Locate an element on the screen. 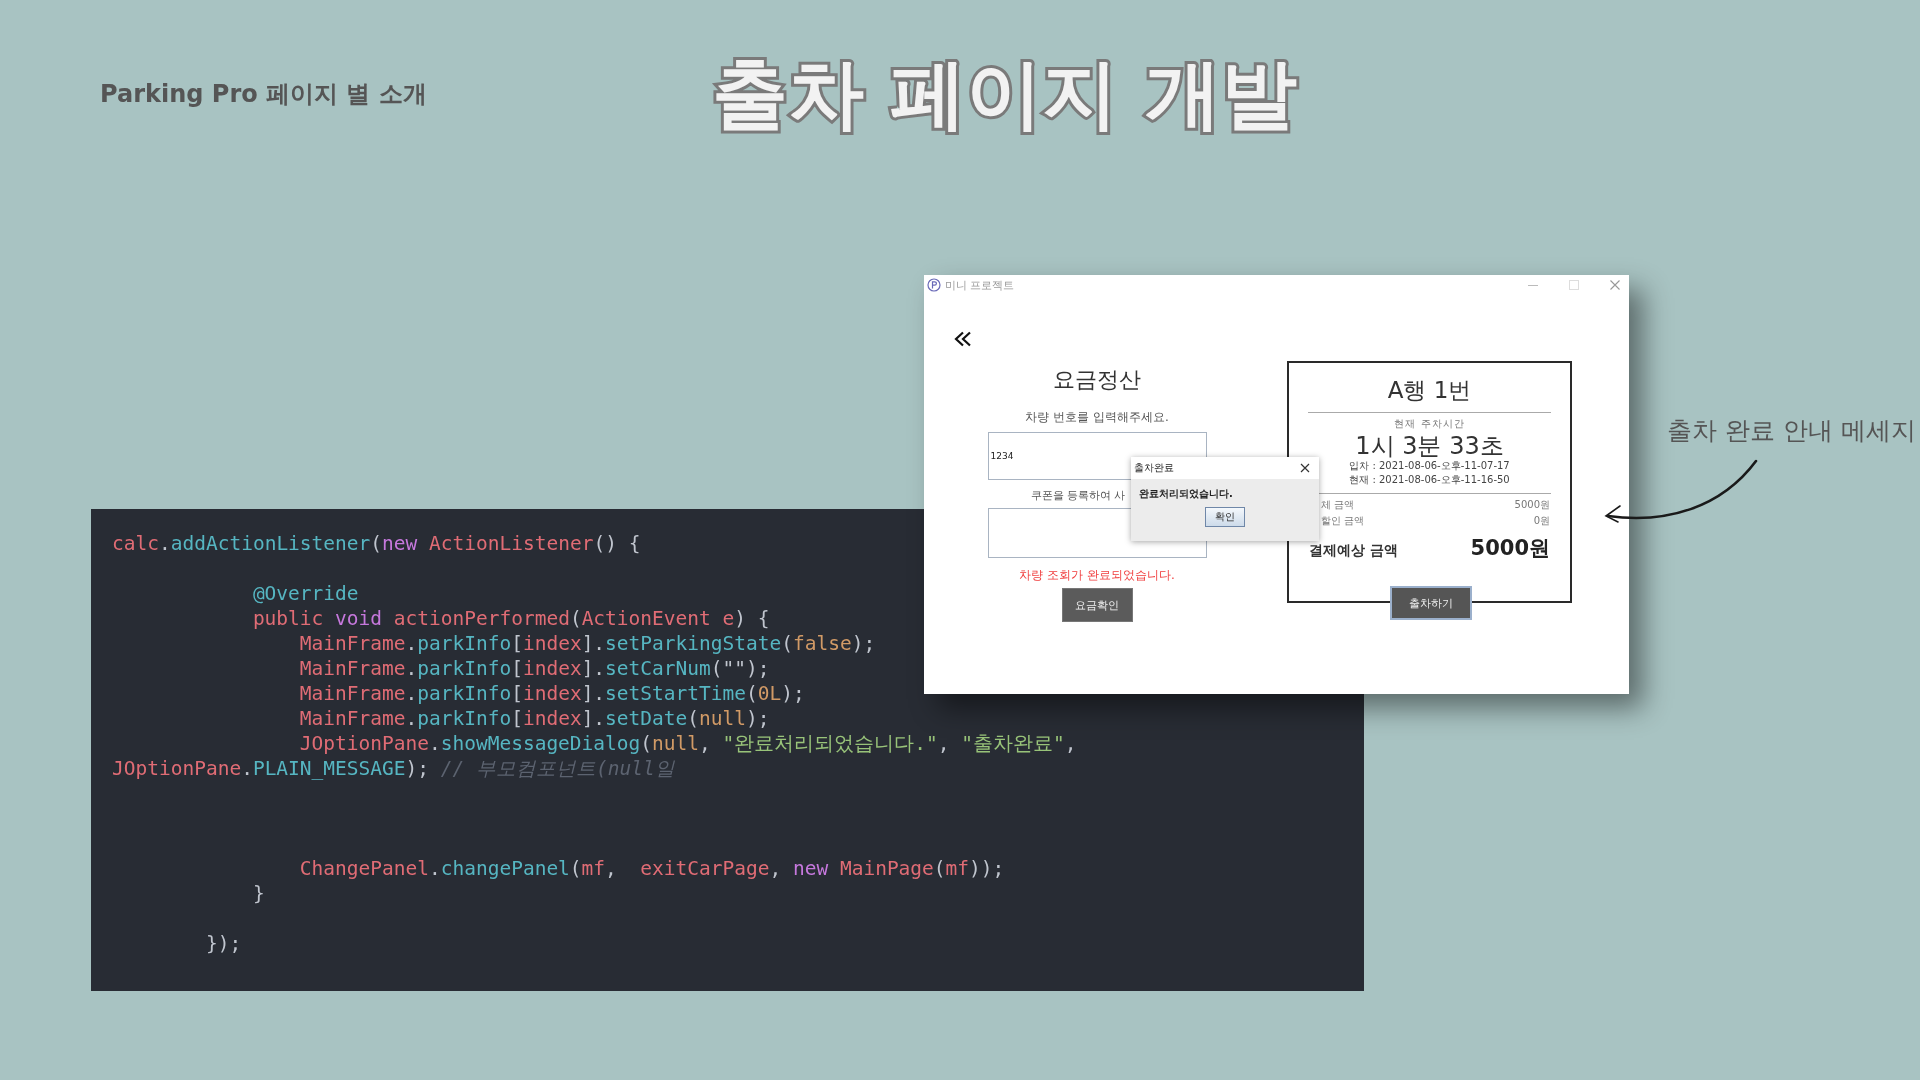 The width and height of the screenshot is (1920, 1080). dialog-title: 출차완료 is located at coordinates (1154, 468).